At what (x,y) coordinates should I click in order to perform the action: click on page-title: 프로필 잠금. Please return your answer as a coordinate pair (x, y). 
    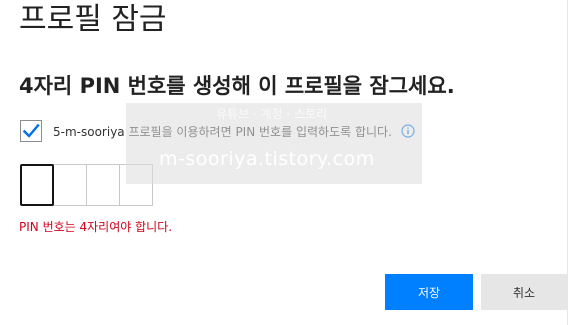
    Looking at the image, I should click on (93, 19).